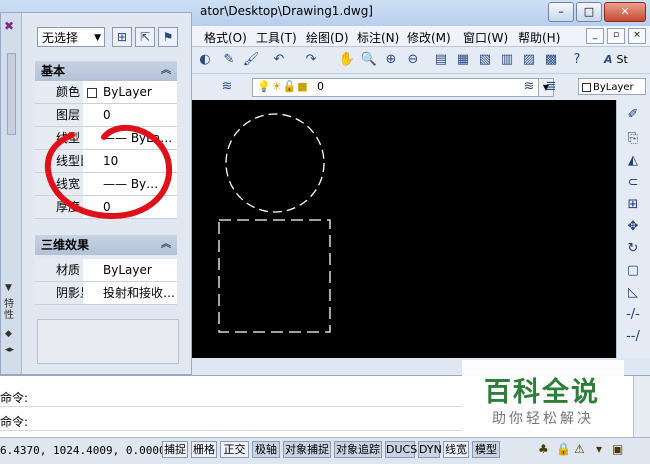  I want to click on tool-palettes-icon: ▧, so click(485, 60).